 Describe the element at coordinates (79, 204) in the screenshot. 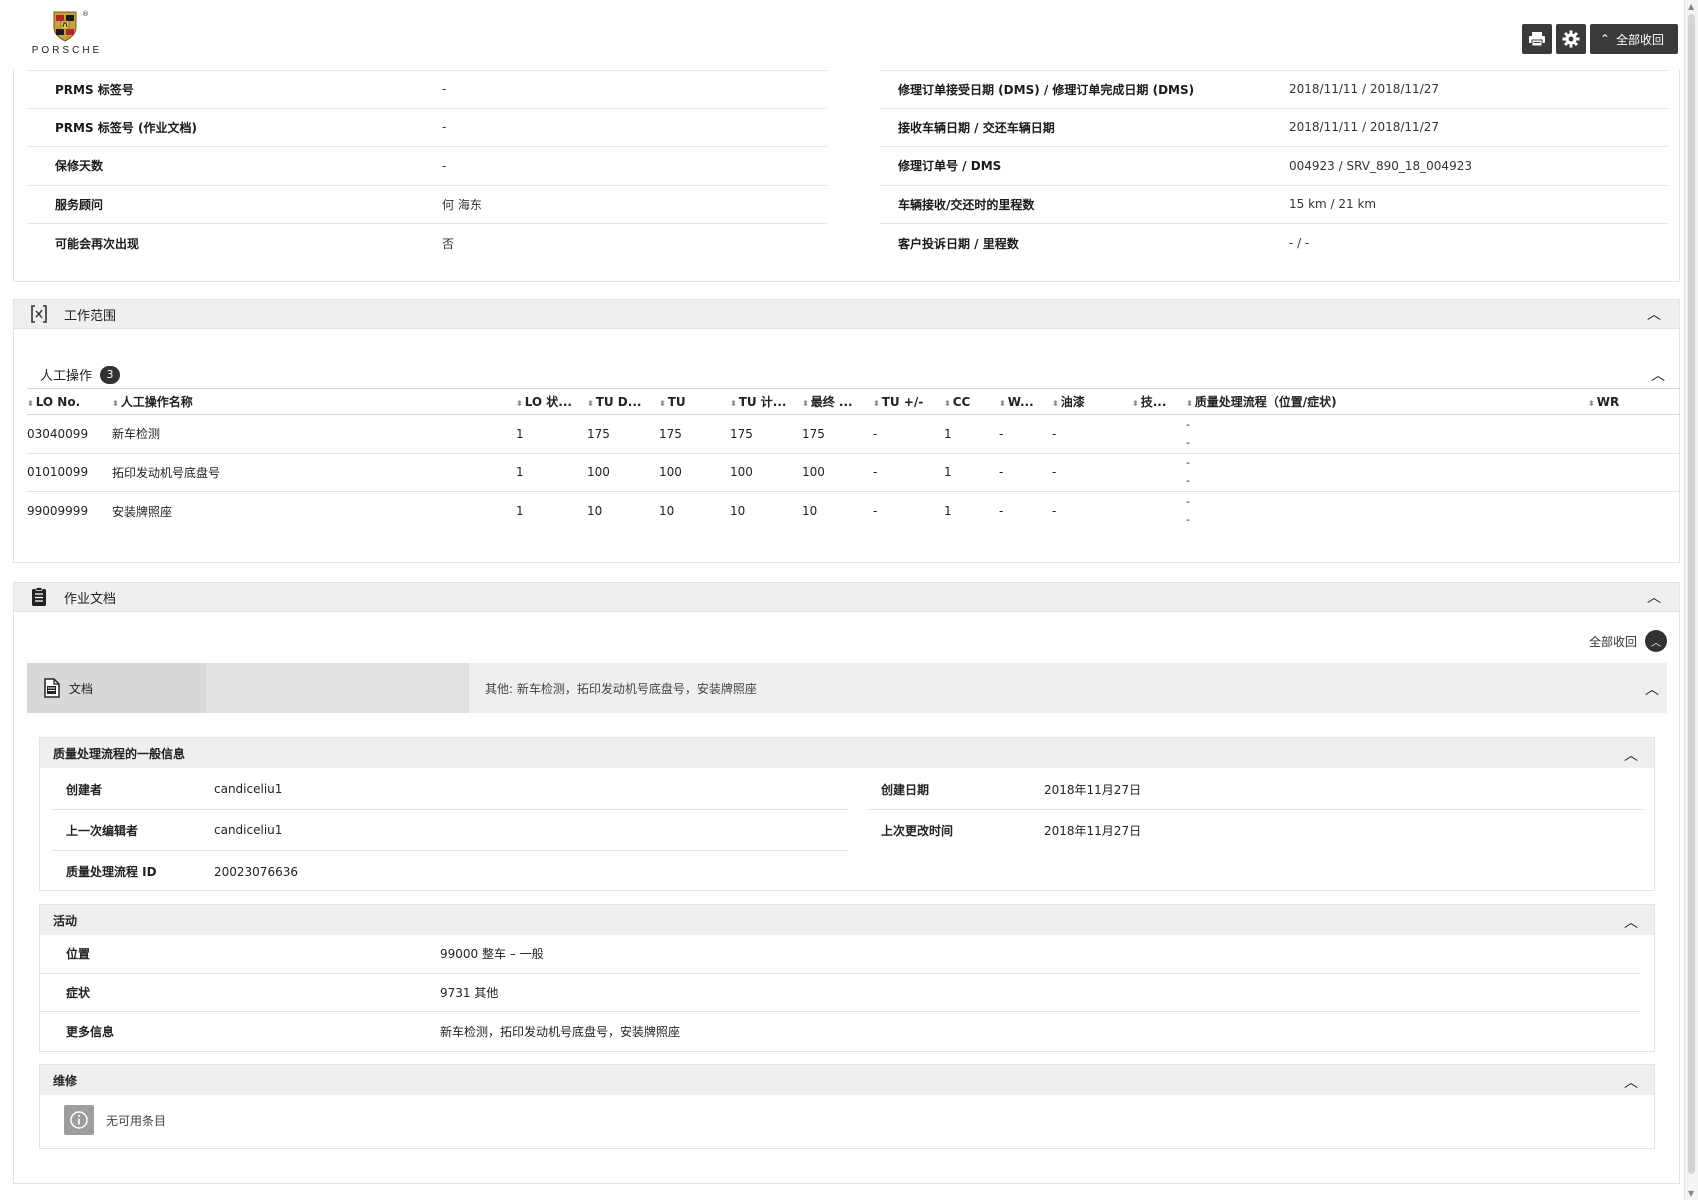

I see `info-label: 服务顾问` at that location.